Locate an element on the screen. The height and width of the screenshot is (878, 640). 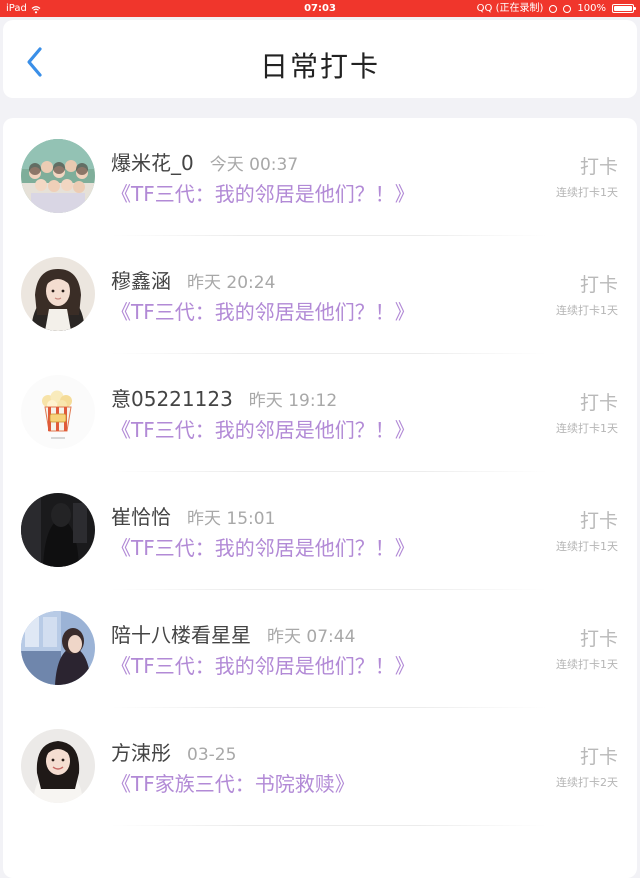
username-text: 方涑彤 is located at coordinates (141, 753).